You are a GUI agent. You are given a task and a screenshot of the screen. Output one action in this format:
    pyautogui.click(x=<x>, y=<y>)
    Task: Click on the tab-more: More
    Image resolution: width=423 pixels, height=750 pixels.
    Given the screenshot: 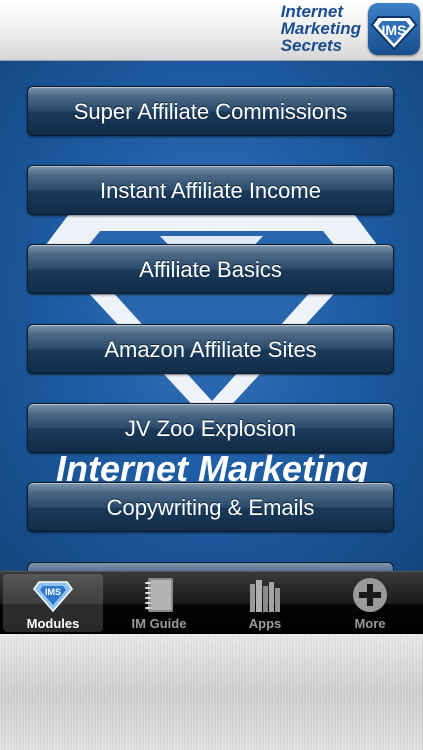 What is the action you would take?
    pyautogui.click(x=370, y=603)
    